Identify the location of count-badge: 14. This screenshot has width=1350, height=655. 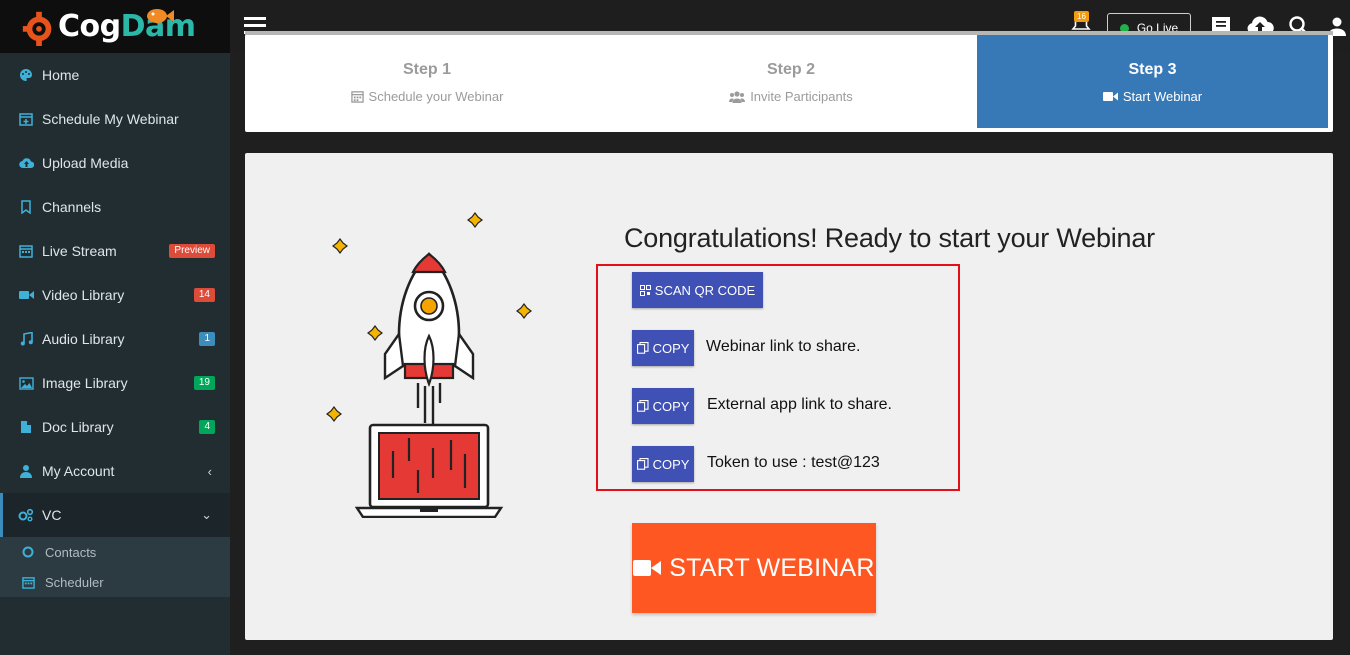
(204, 295).